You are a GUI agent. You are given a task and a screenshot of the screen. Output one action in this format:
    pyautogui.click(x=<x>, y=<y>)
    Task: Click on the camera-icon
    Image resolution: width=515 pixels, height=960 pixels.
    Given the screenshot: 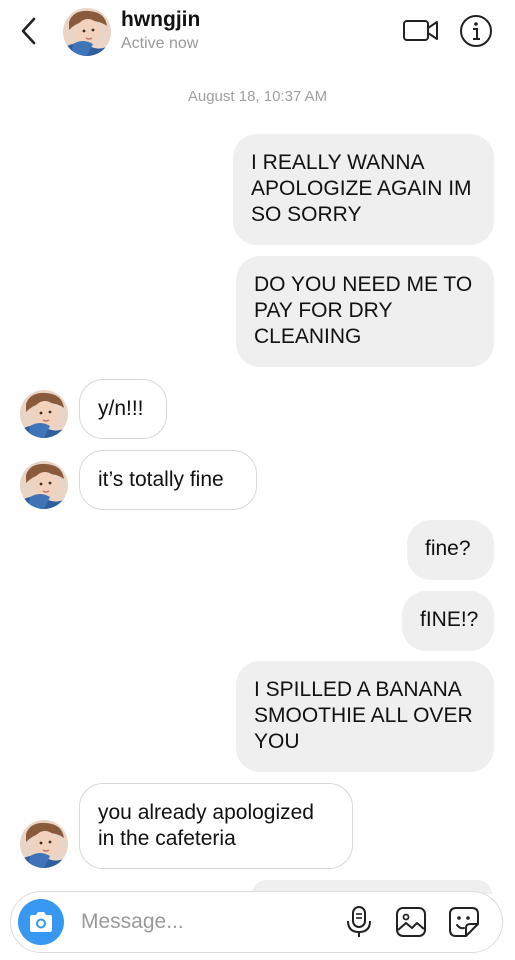 What is the action you would take?
    pyautogui.click(x=41, y=922)
    